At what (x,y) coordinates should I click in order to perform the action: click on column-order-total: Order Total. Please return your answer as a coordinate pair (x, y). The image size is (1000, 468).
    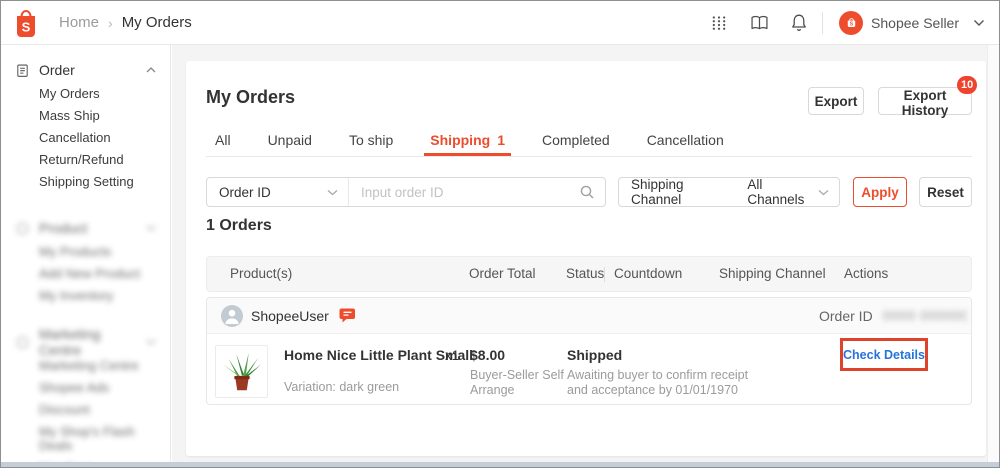
    Looking at the image, I should click on (502, 273).